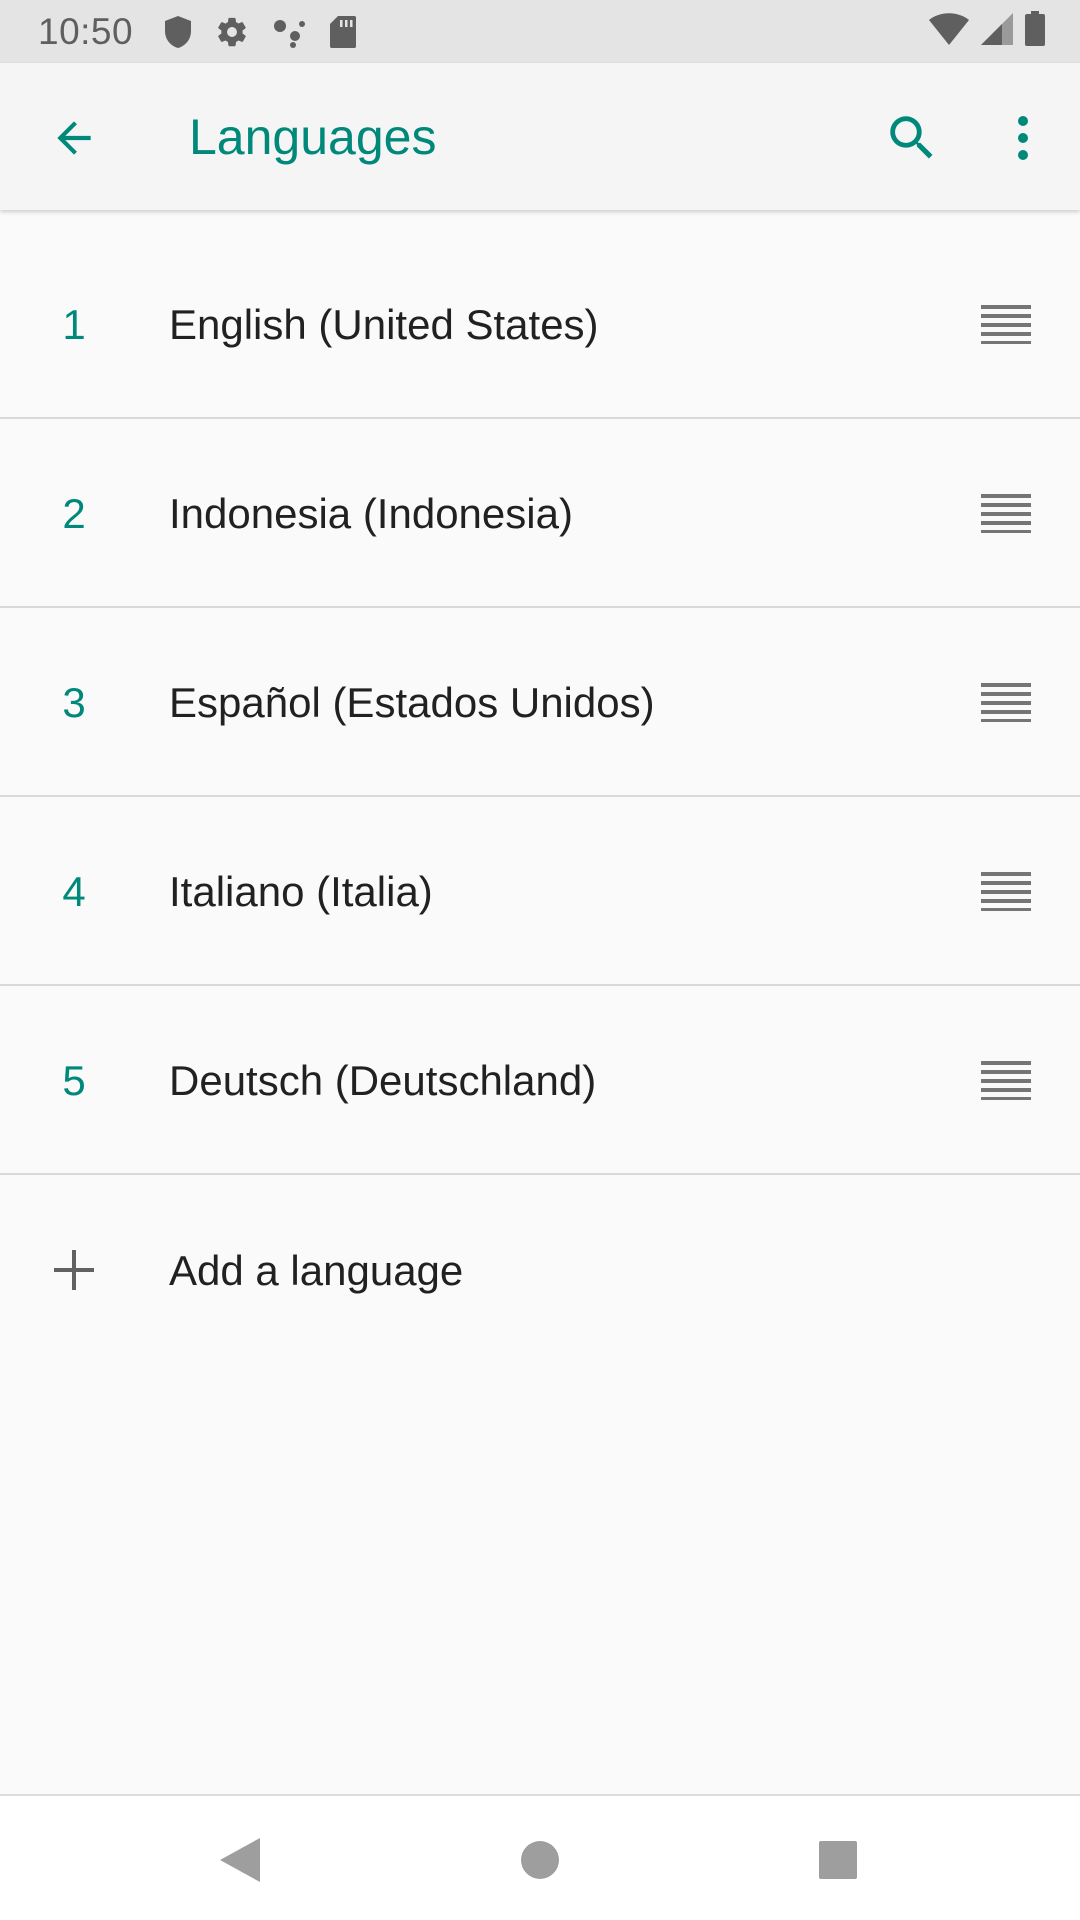 The height and width of the screenshot is (1920, 1080). Describe the element at coordinates (178, 32) in the screenshot. I see `shield-icon` at that location.